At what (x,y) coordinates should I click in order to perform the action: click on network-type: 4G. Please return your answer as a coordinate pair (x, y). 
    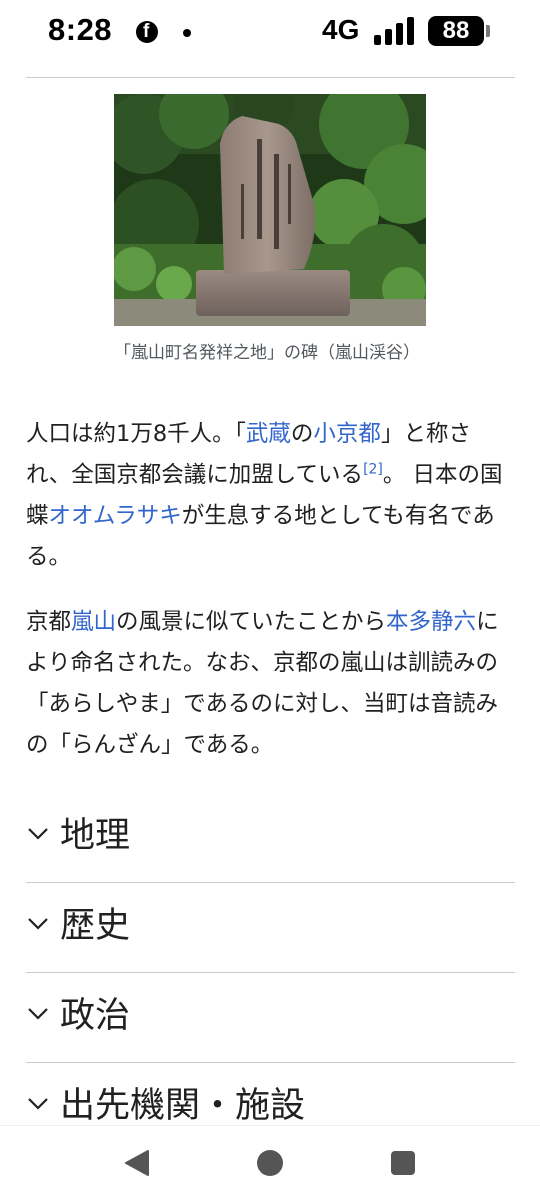
    Looking at the image, I should click on (341, 29).